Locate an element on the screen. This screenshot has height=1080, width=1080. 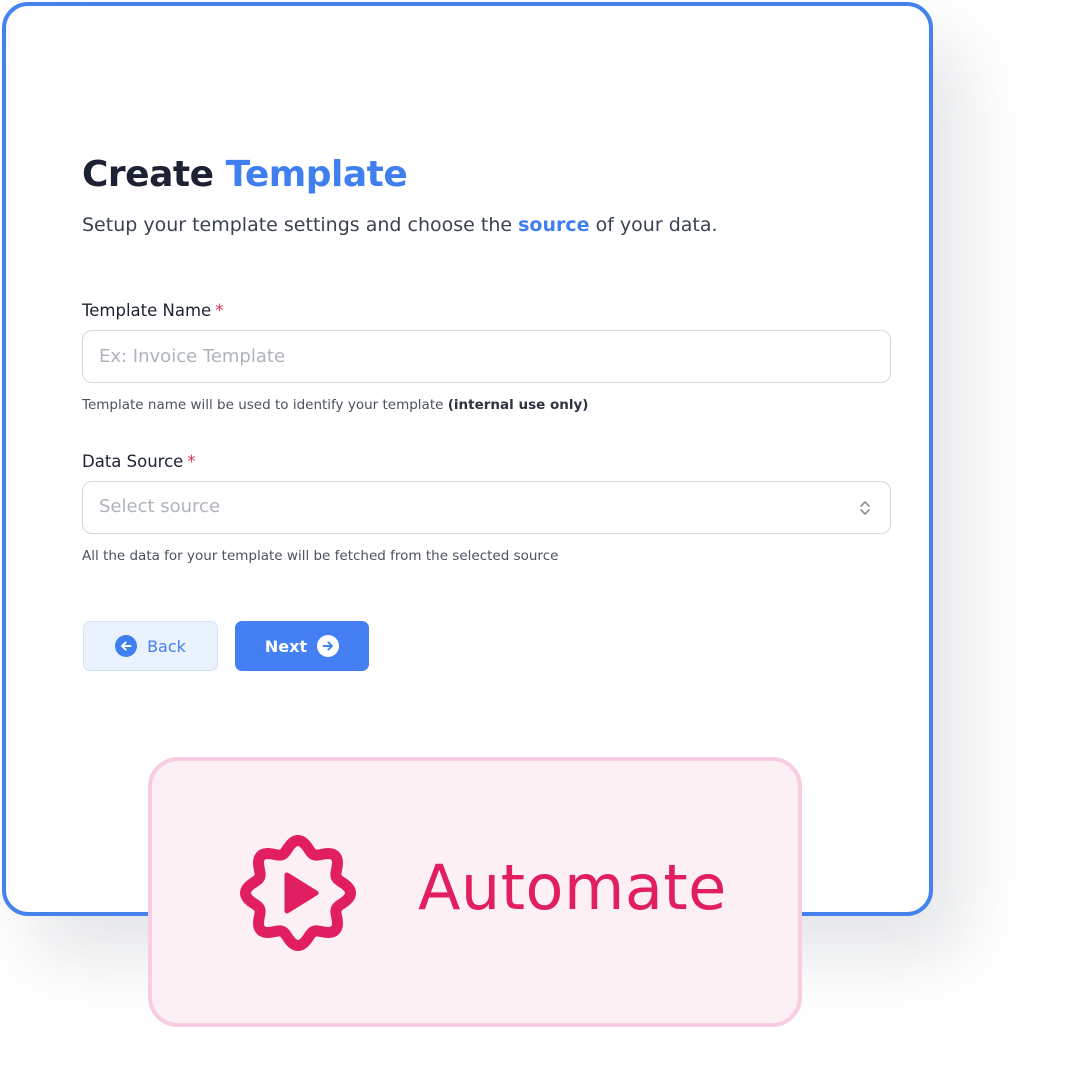
template-name-label-text: Template Name is located at coordinates (147, 310).